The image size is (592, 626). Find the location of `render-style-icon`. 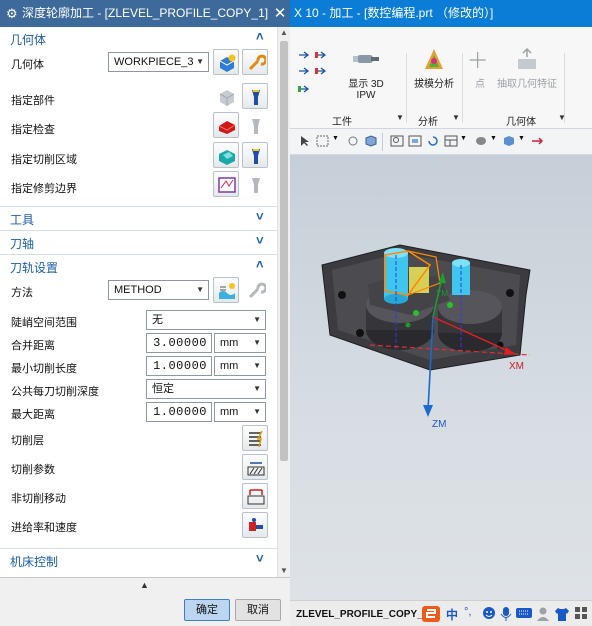

render-style-icon is located at coordinates (481, 141).